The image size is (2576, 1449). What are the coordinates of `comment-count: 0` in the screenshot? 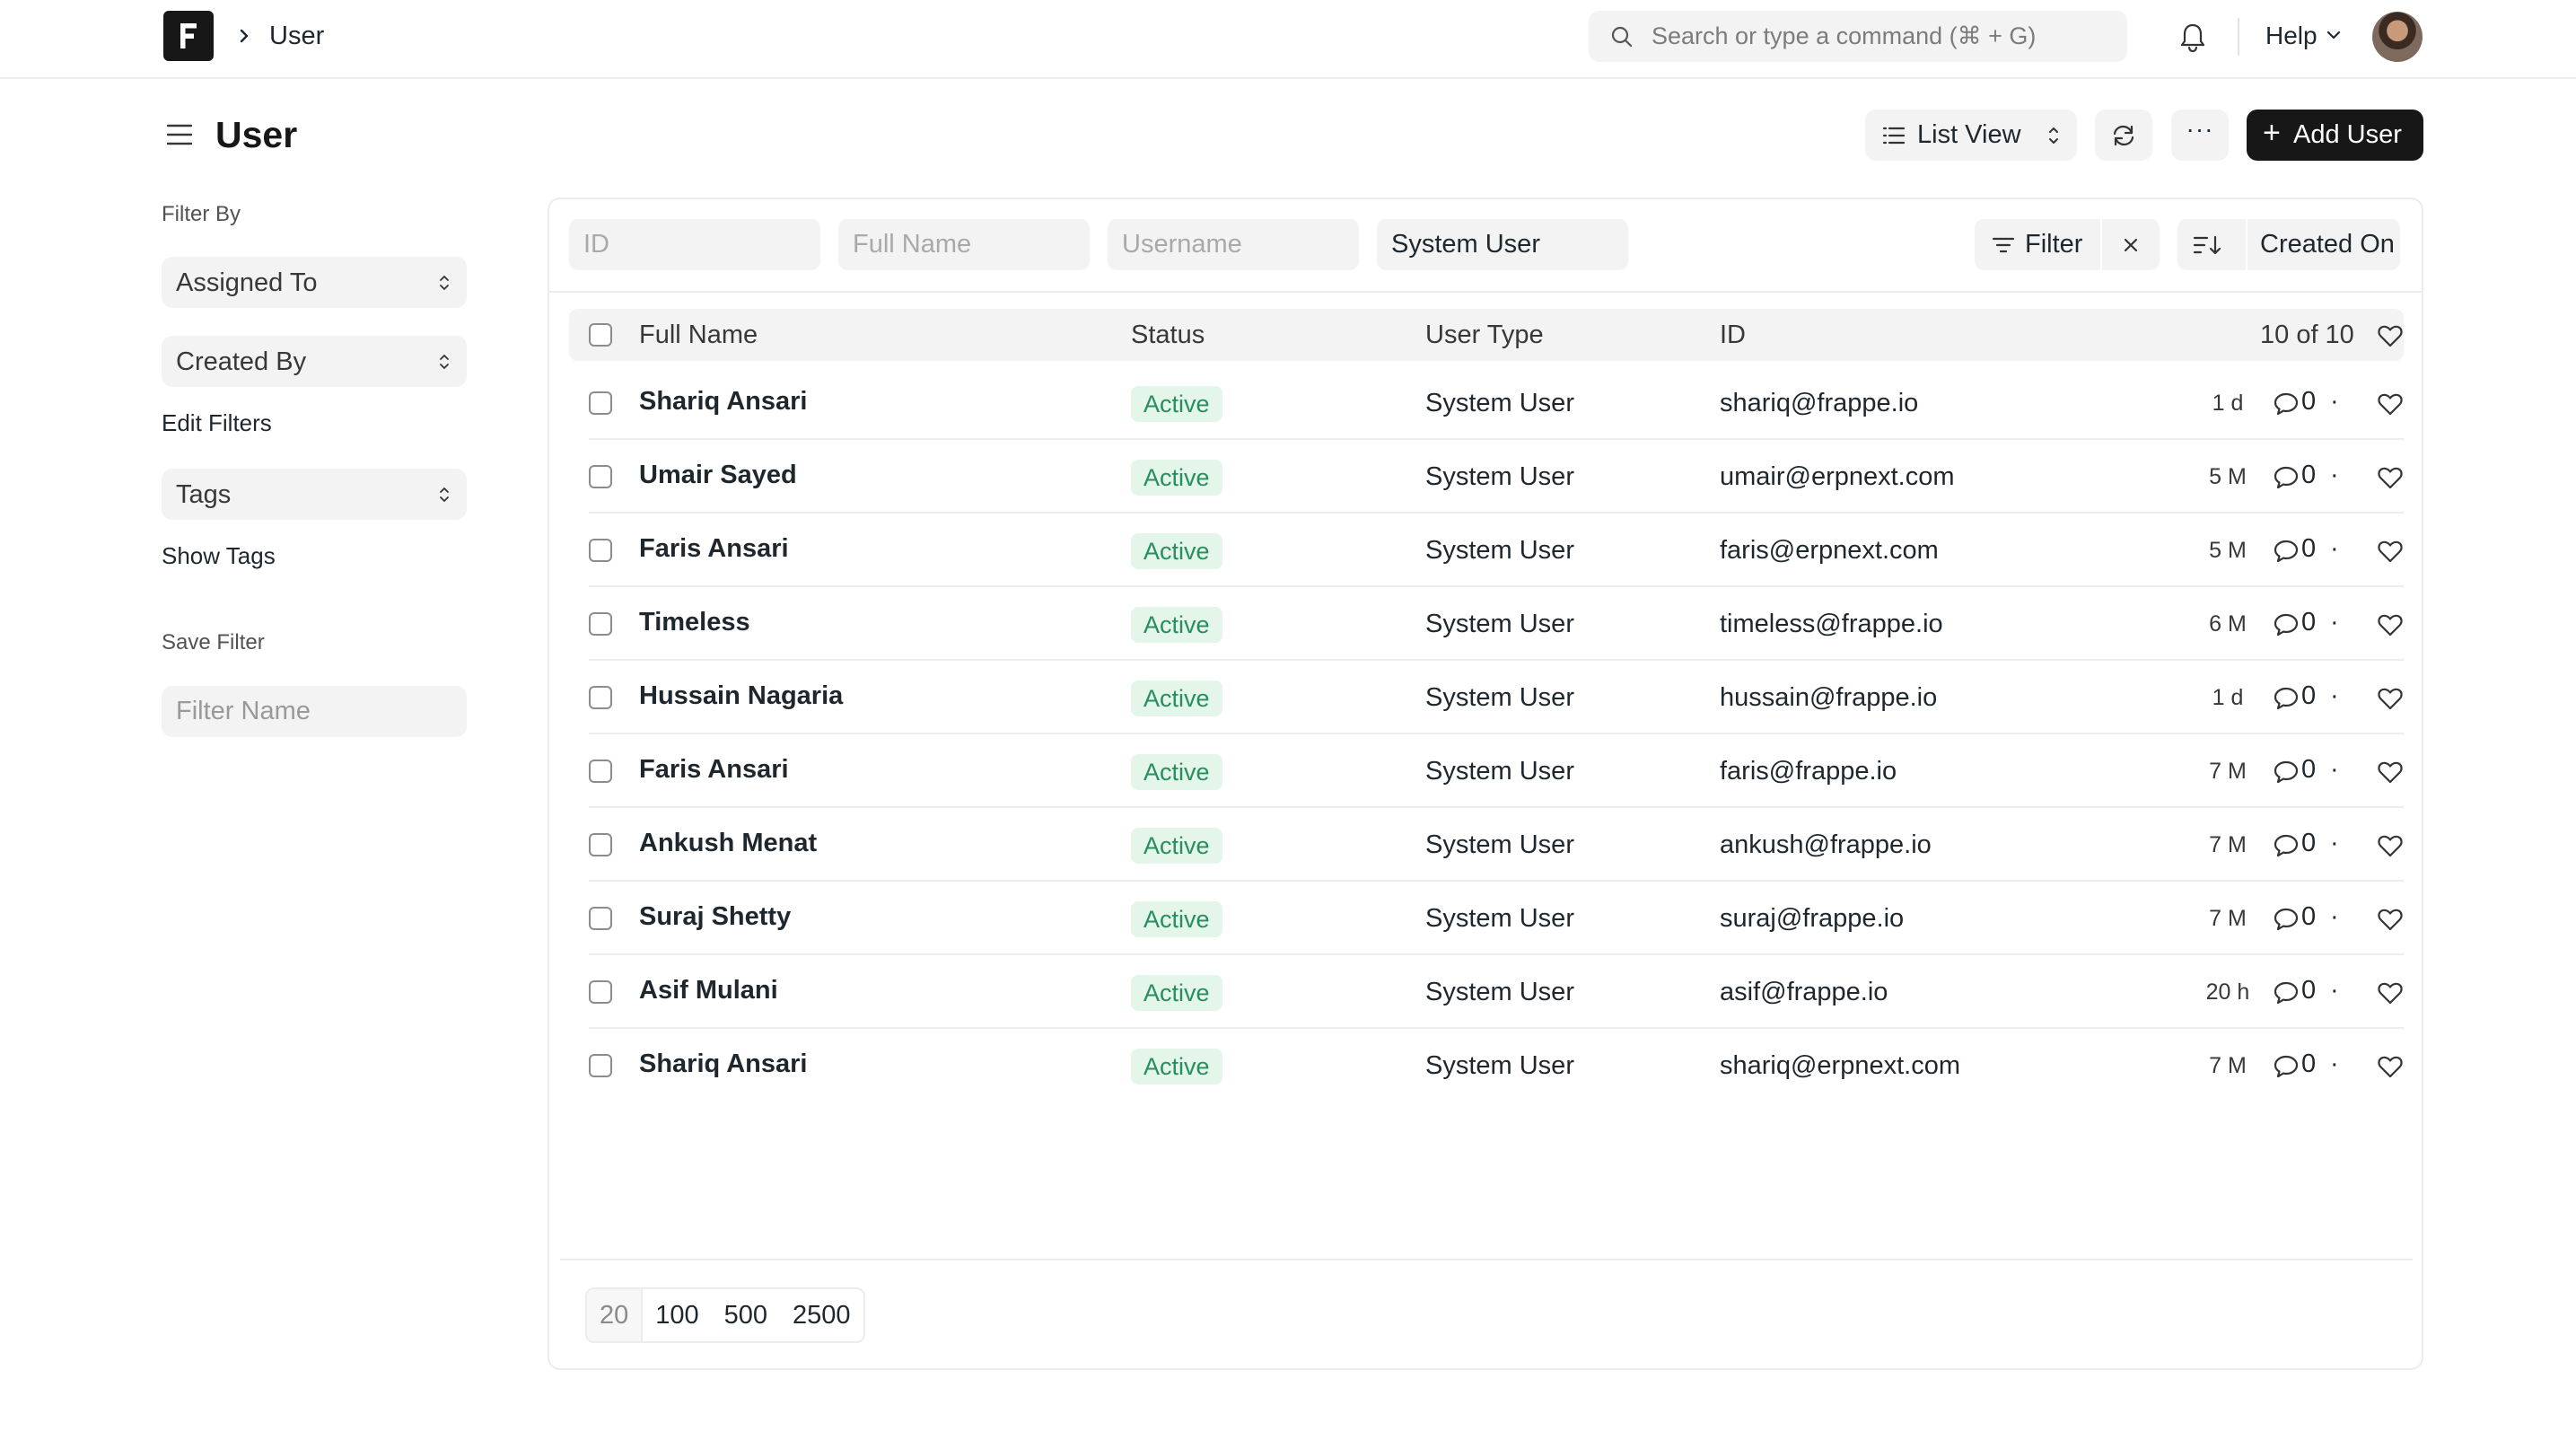 It's located at (2309, 769).